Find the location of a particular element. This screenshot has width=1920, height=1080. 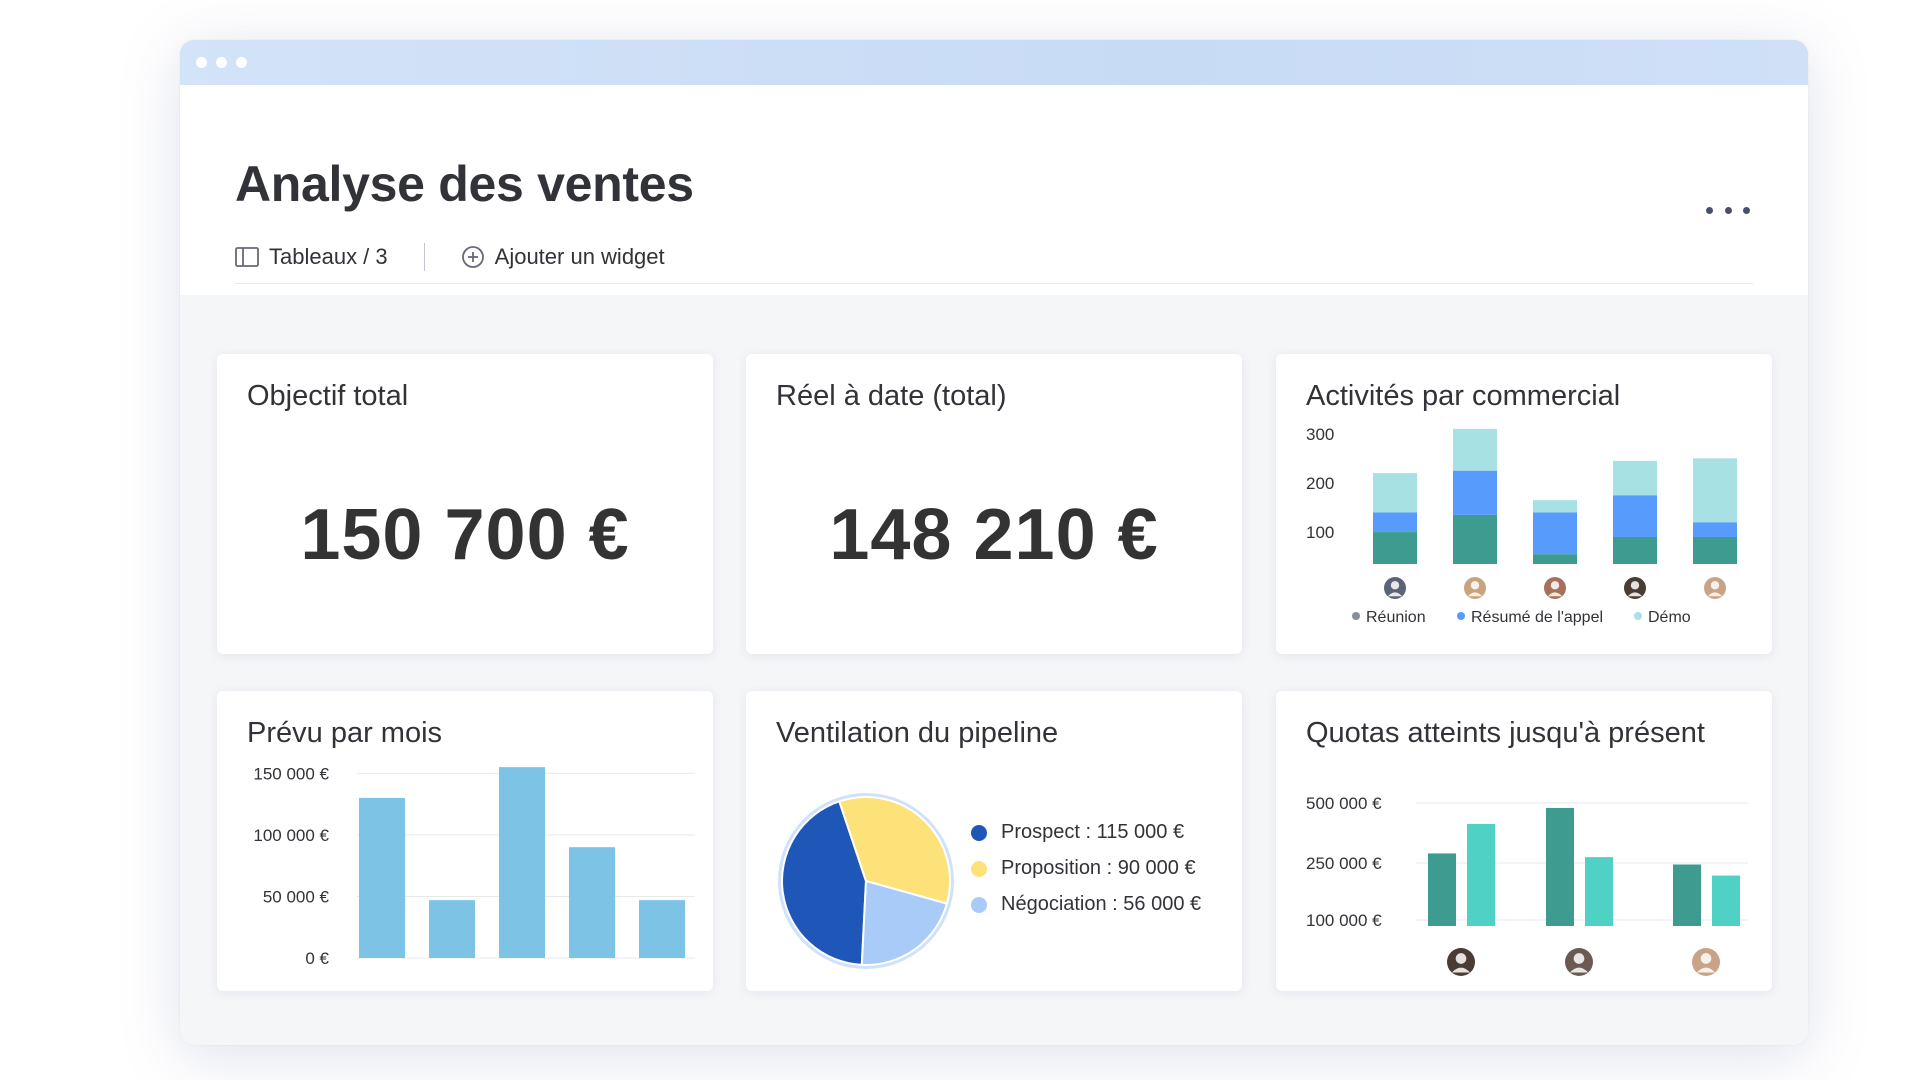

pipeline-legend-item: Proposition : 90 000 € is located at coordinates (1086, 868).